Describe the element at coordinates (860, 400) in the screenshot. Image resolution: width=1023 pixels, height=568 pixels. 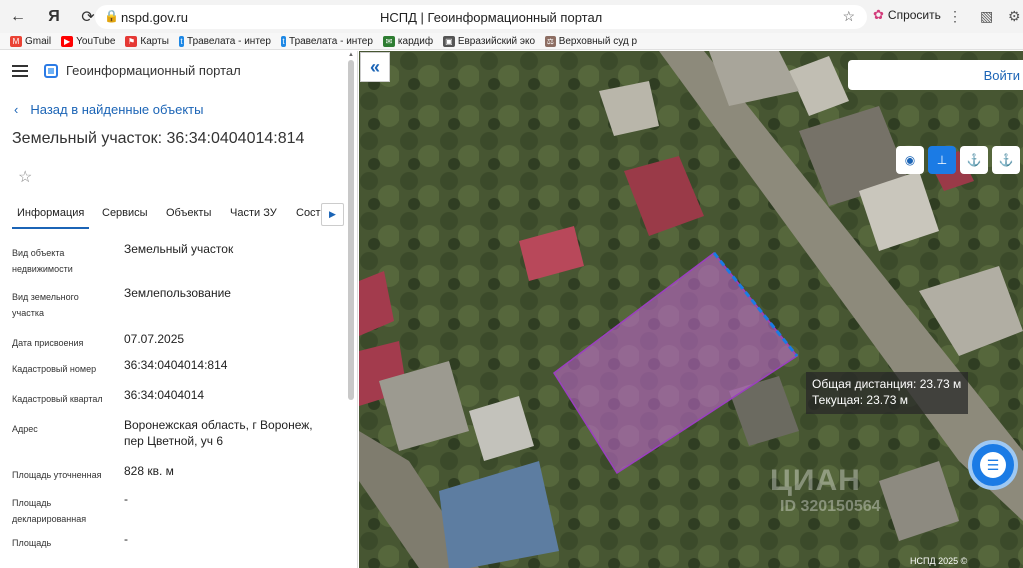
I see `measure-current: Текущая: 23.73 м` at that location.